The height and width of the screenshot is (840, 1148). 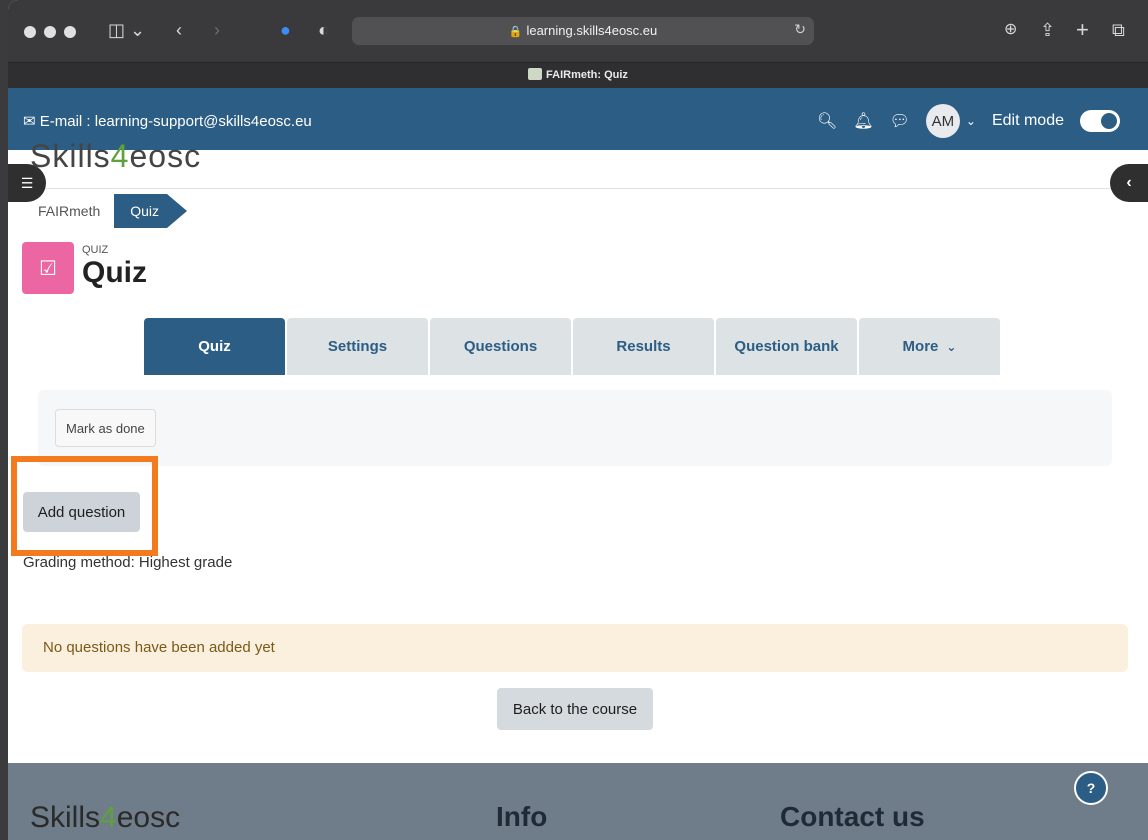 I want to click on support-email-text: E-mail : learning-support@skills4eosc.eu, so click(x=175, y=121).